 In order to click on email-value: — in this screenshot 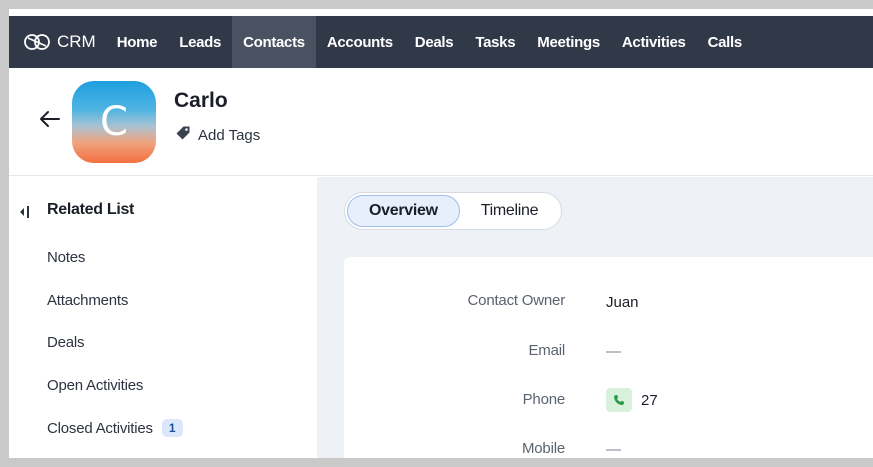, I will do `click(613, 351)`.